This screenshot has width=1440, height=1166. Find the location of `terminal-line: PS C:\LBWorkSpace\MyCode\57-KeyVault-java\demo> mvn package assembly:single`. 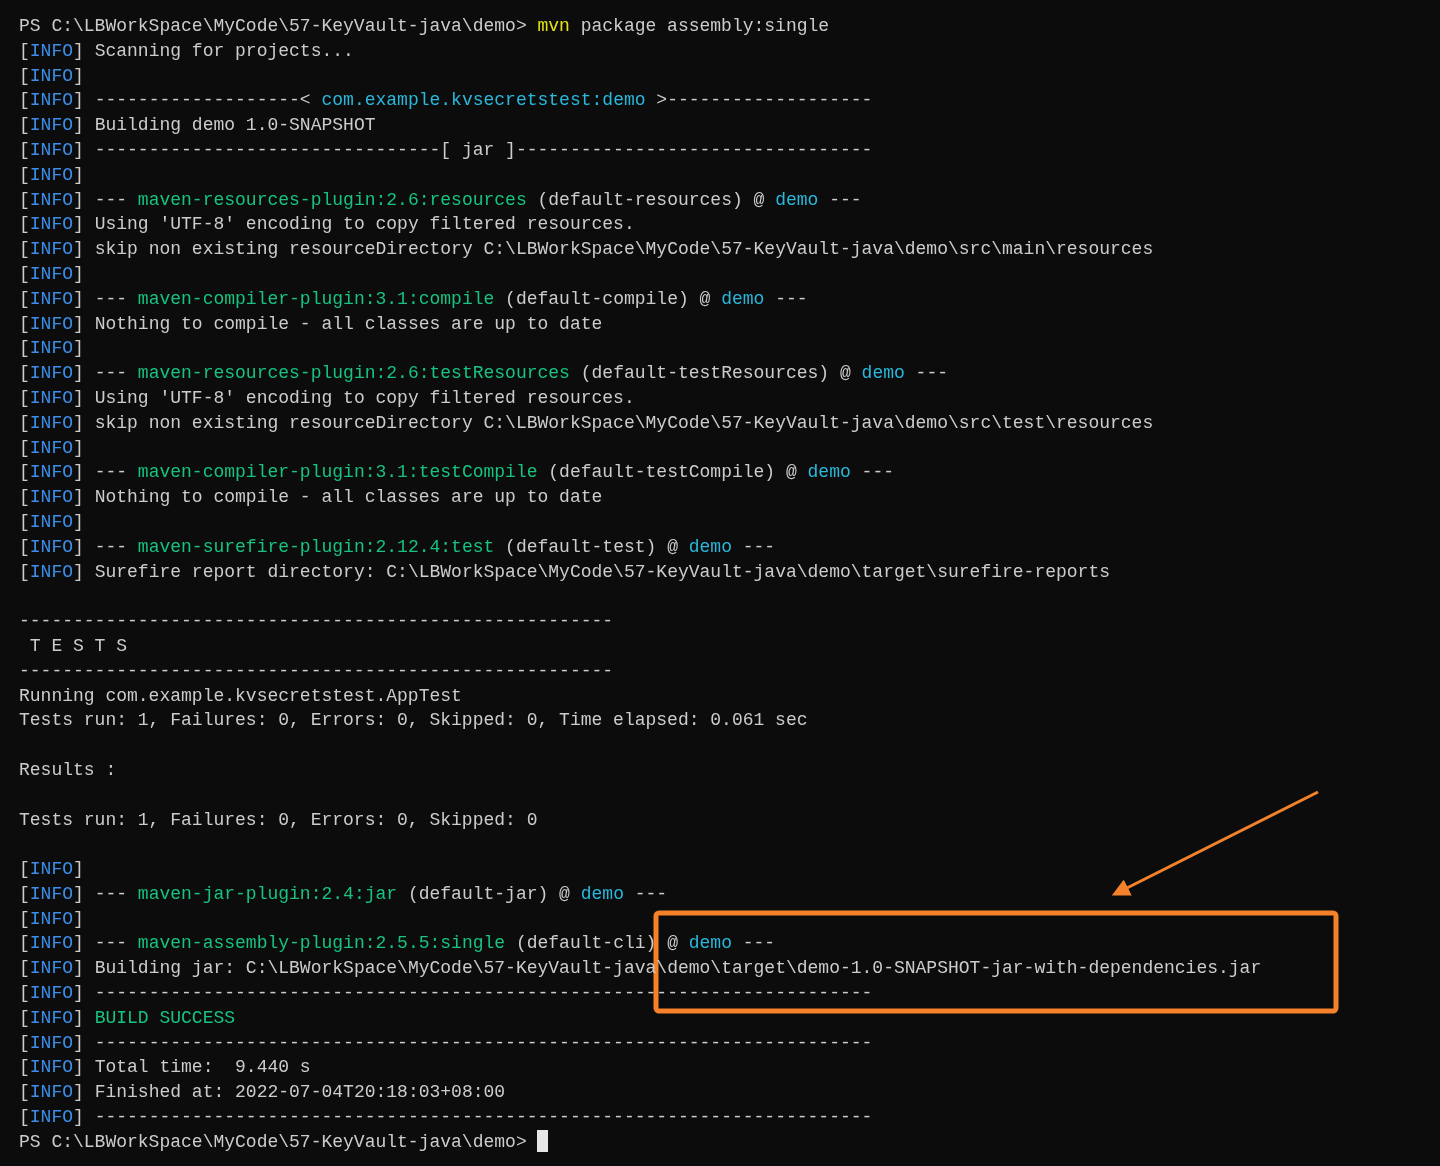

terminal-line: PS C:\LBWorkSpace\MyCode\57-KeyVault-java\demo> mvn package assembly:single is located at coordinates (424, 26).